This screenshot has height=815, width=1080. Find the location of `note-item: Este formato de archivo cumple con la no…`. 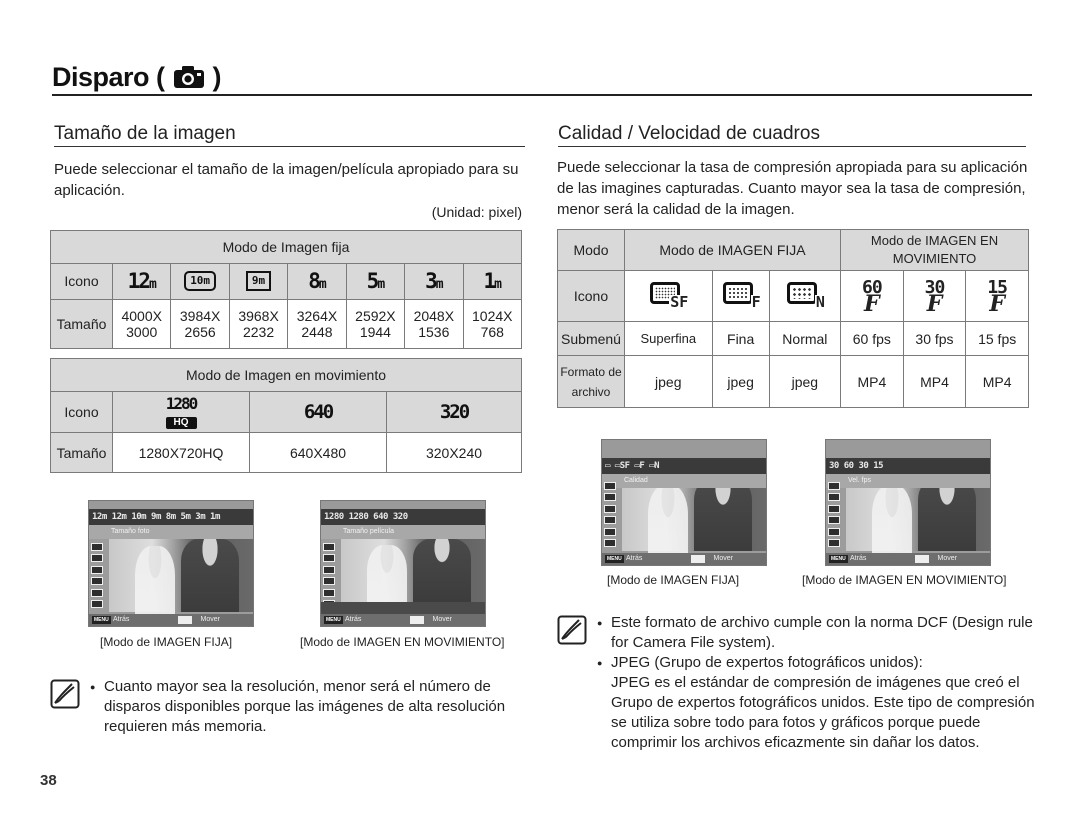

note-item: Este formato de archivo cumple con la no… is located at coordinates (817, 633).